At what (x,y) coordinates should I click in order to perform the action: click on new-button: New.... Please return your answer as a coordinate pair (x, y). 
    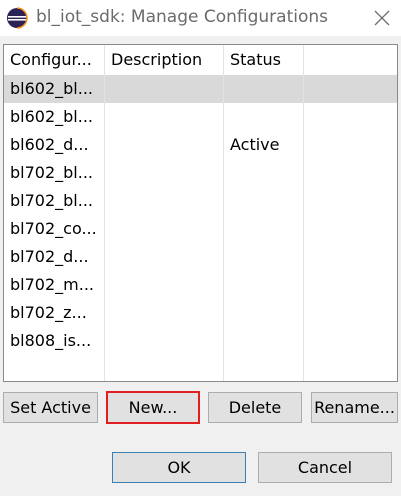
    Looking at the image, I should click on (153, 407).